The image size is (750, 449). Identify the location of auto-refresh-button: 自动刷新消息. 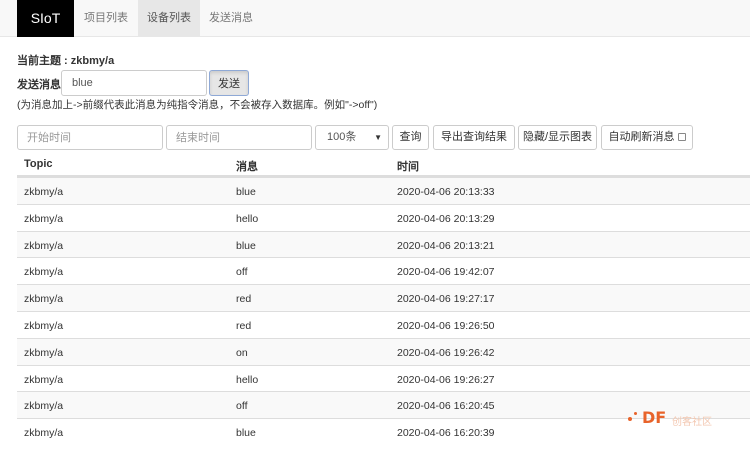
(647, 137).